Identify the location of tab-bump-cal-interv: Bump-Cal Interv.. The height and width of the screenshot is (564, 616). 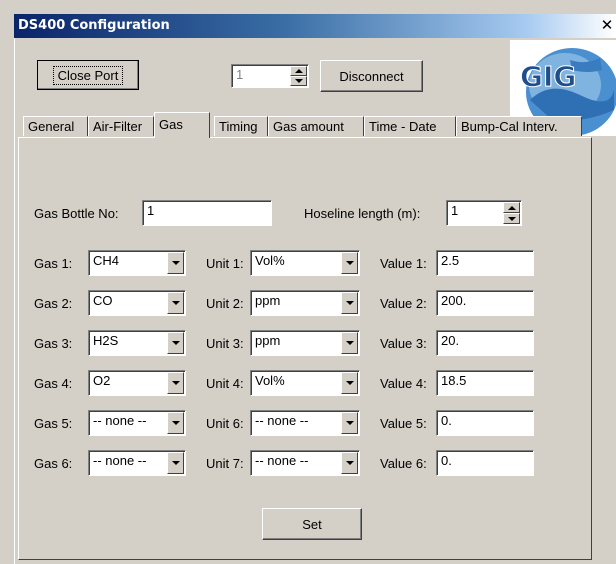
(519, 126).